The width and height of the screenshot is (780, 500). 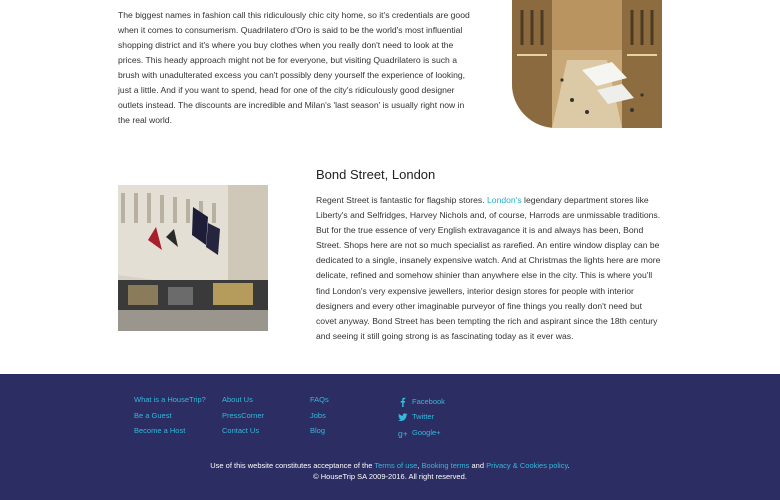 I want to click on footer-column-help: FAQs Jobs Blog, so click(x=319, y=417).